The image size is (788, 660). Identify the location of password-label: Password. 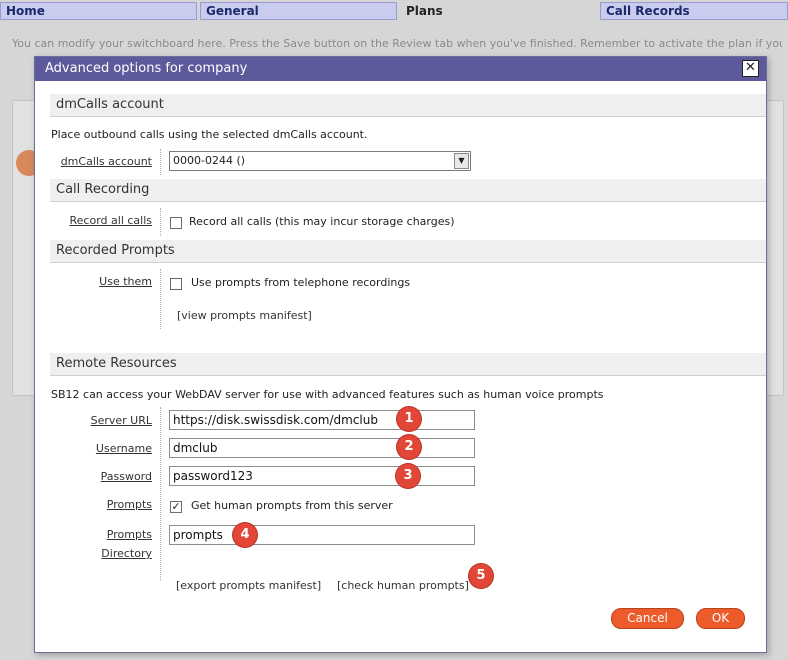
(126, 476).